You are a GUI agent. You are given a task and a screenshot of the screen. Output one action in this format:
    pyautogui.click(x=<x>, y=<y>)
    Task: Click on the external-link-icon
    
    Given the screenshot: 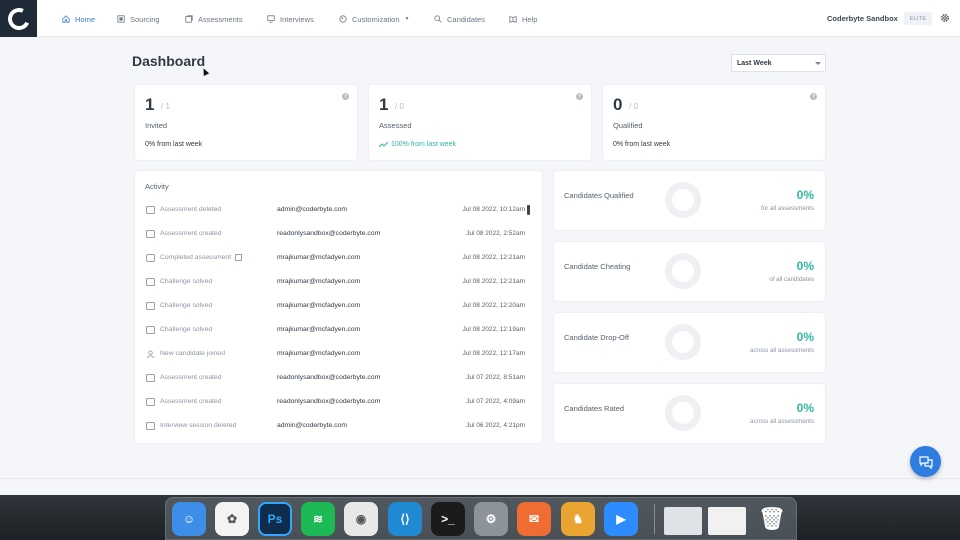 What is the action you would take?
    pyautogui.click(x=238, y=257)
    